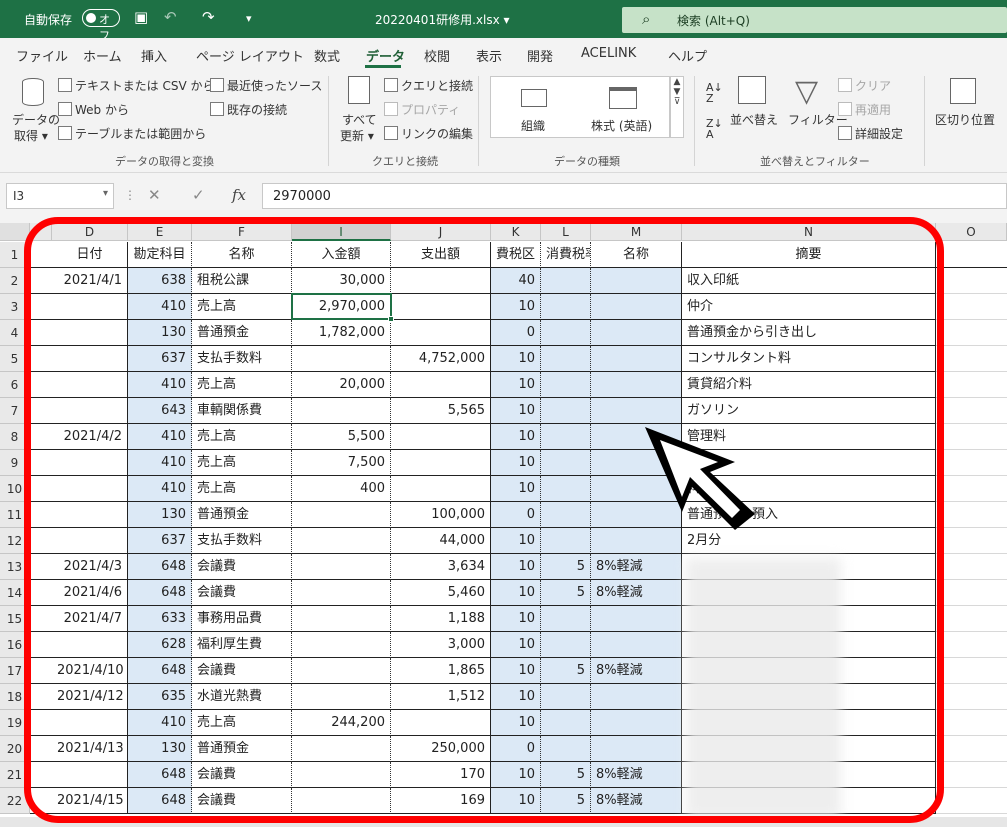  I want to click on cell-date: 2021/4/10, so click(90, 671).